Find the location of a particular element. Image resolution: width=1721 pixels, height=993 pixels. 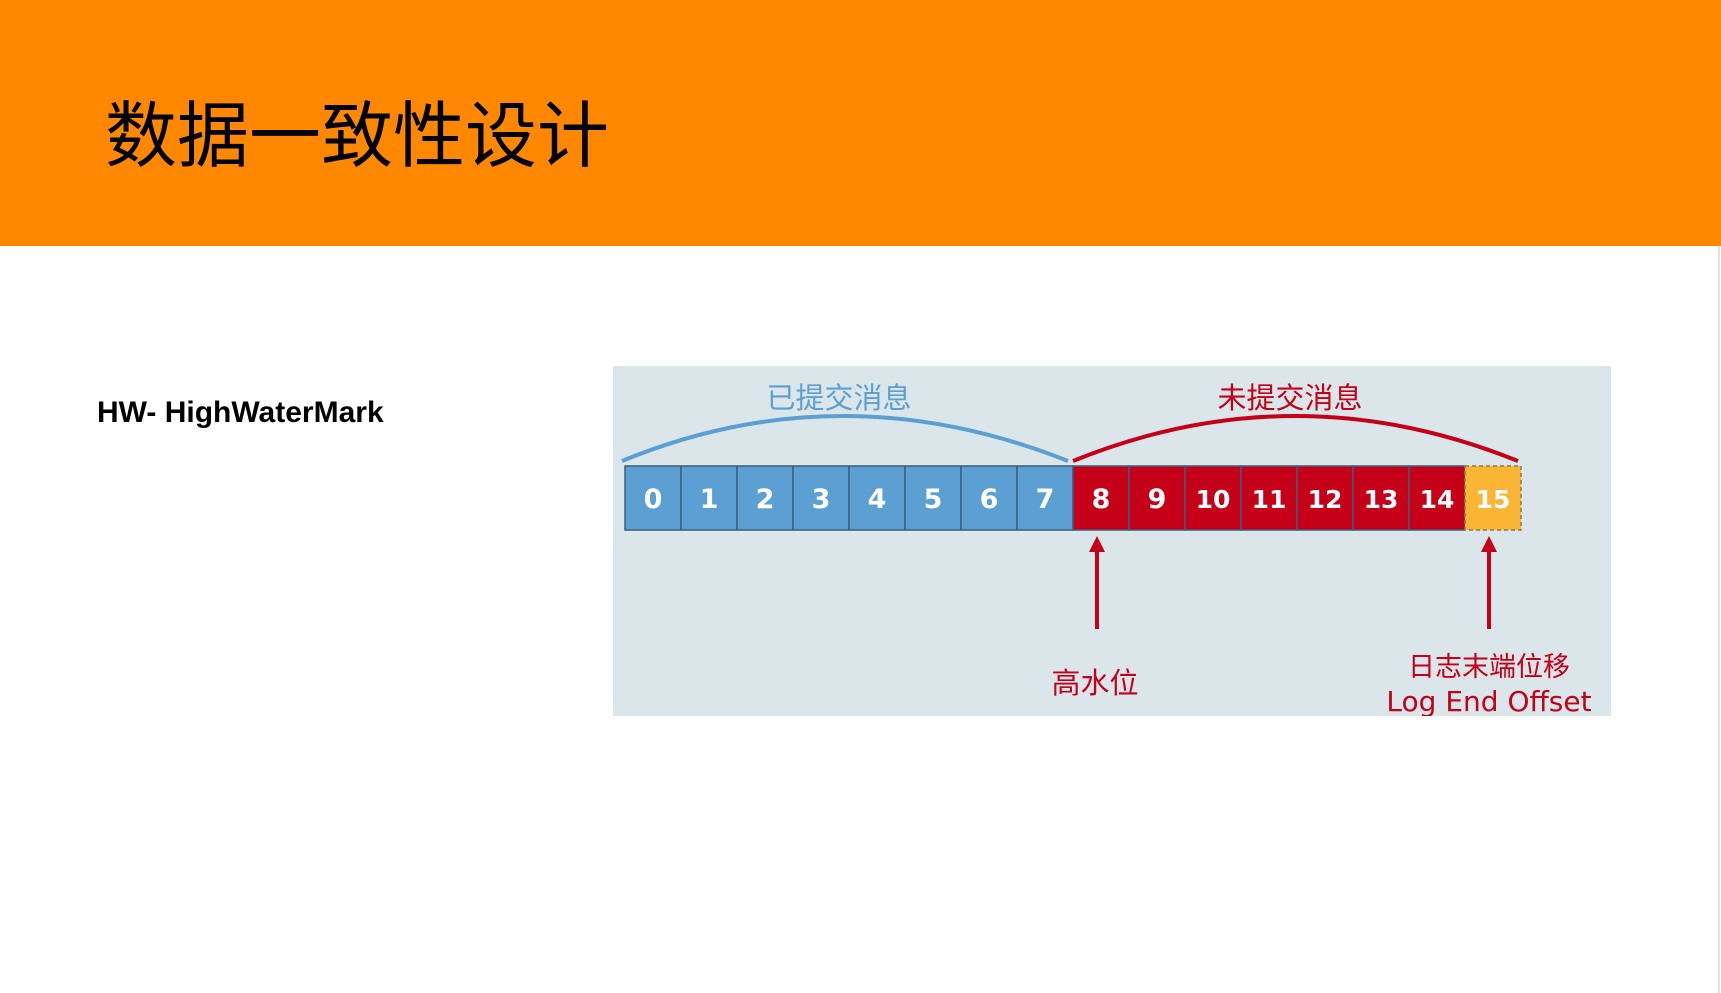

offset-label-8: 8 is located at coordinates (1101, 499).